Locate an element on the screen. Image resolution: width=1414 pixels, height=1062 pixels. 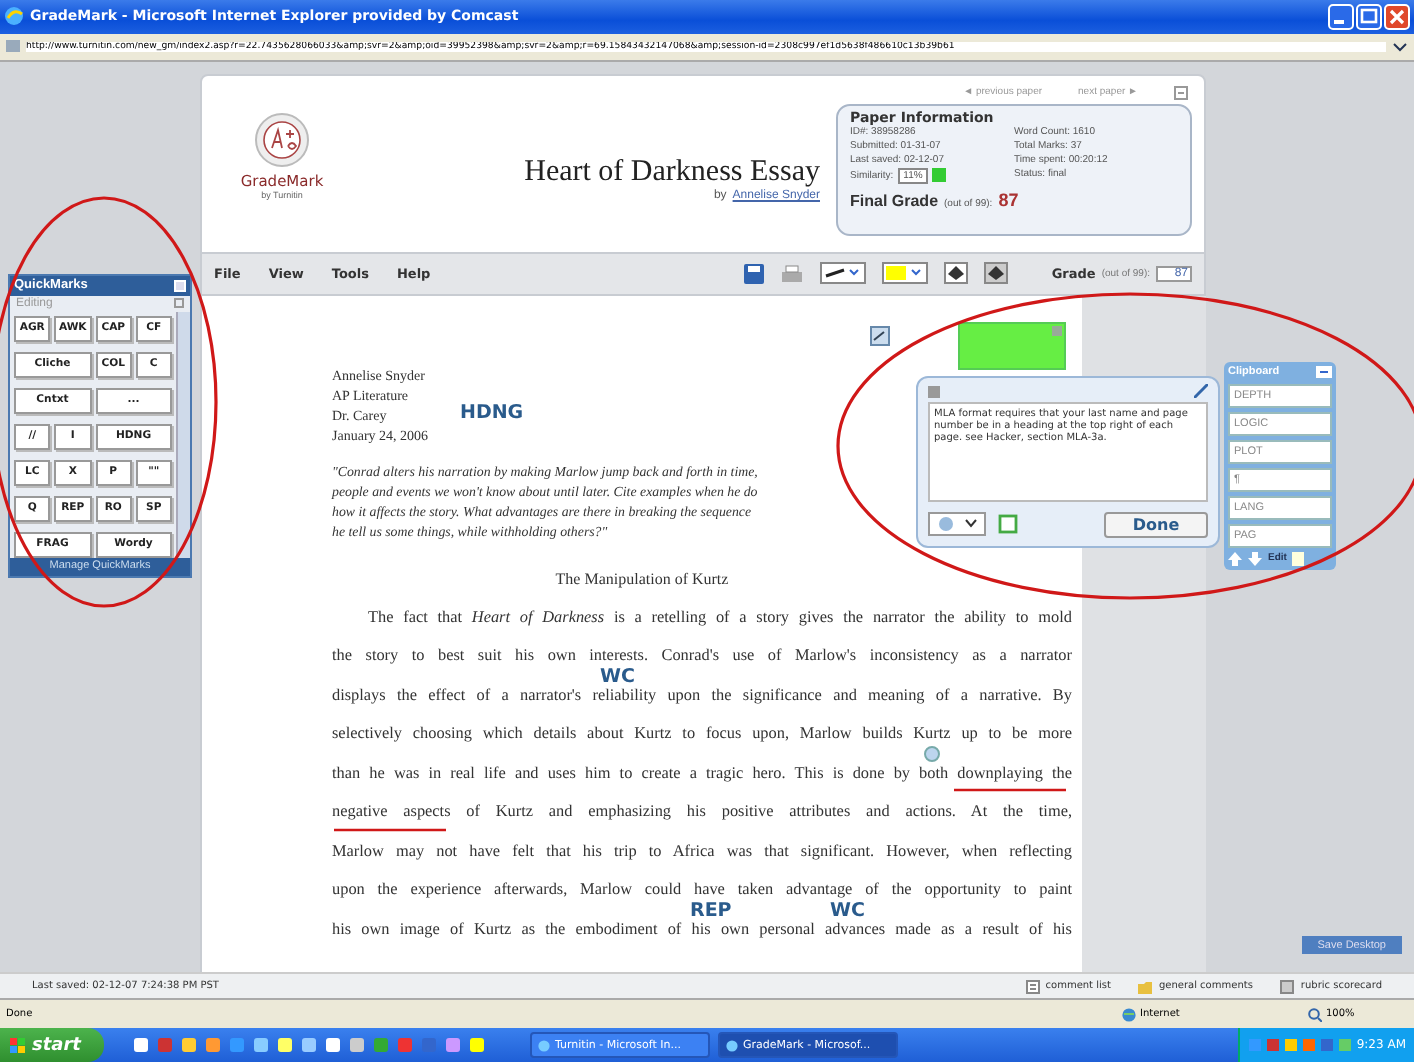
collapse-icon is located at coordinates (179, 302).